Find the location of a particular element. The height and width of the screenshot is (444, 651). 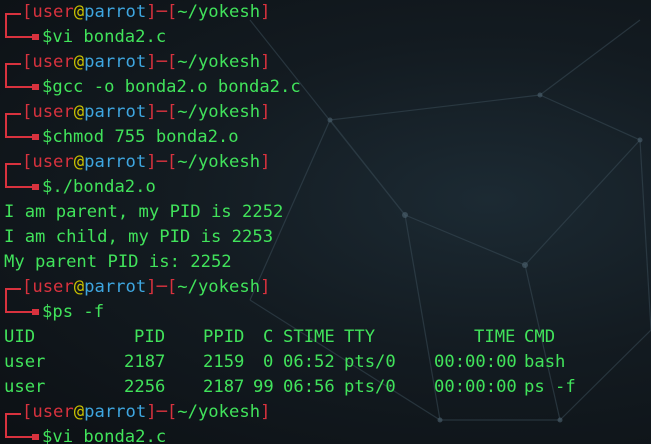

ps-col-tty: TTY is located at coordinates (360, 337).